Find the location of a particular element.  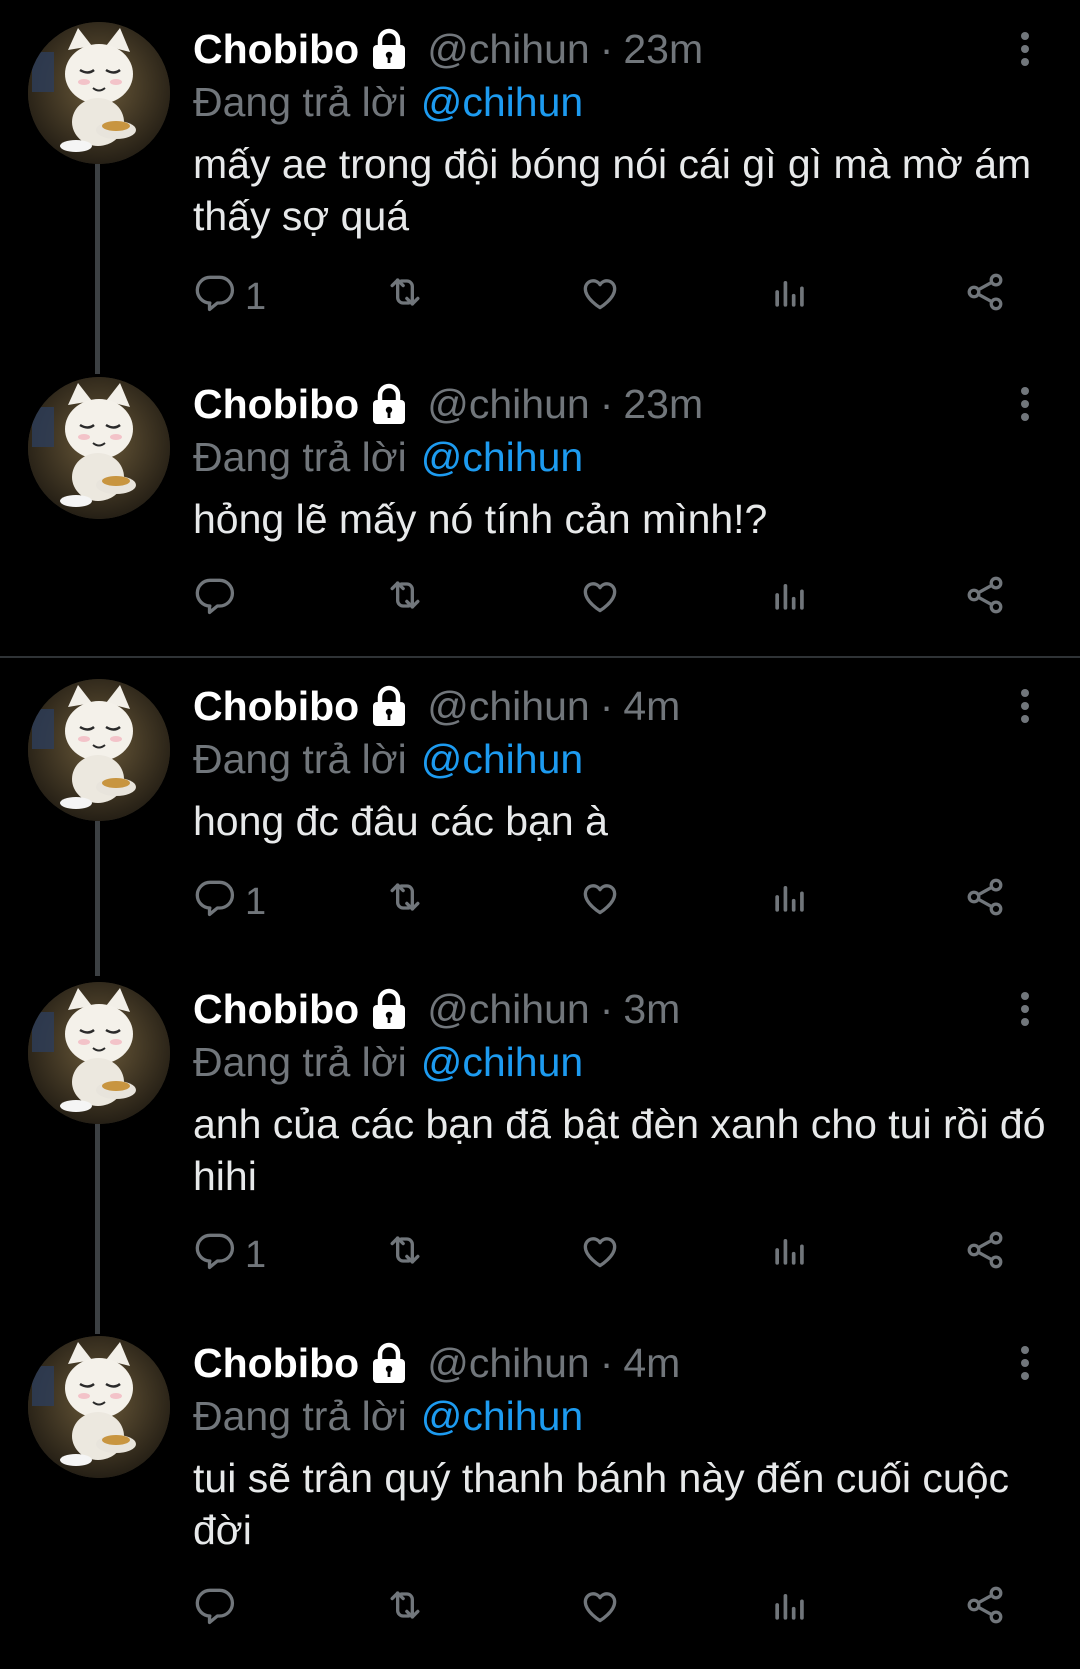

tweet-text: hỏng lẽ mấy nó tính cản mình!? is located at coordinates (480, 519).